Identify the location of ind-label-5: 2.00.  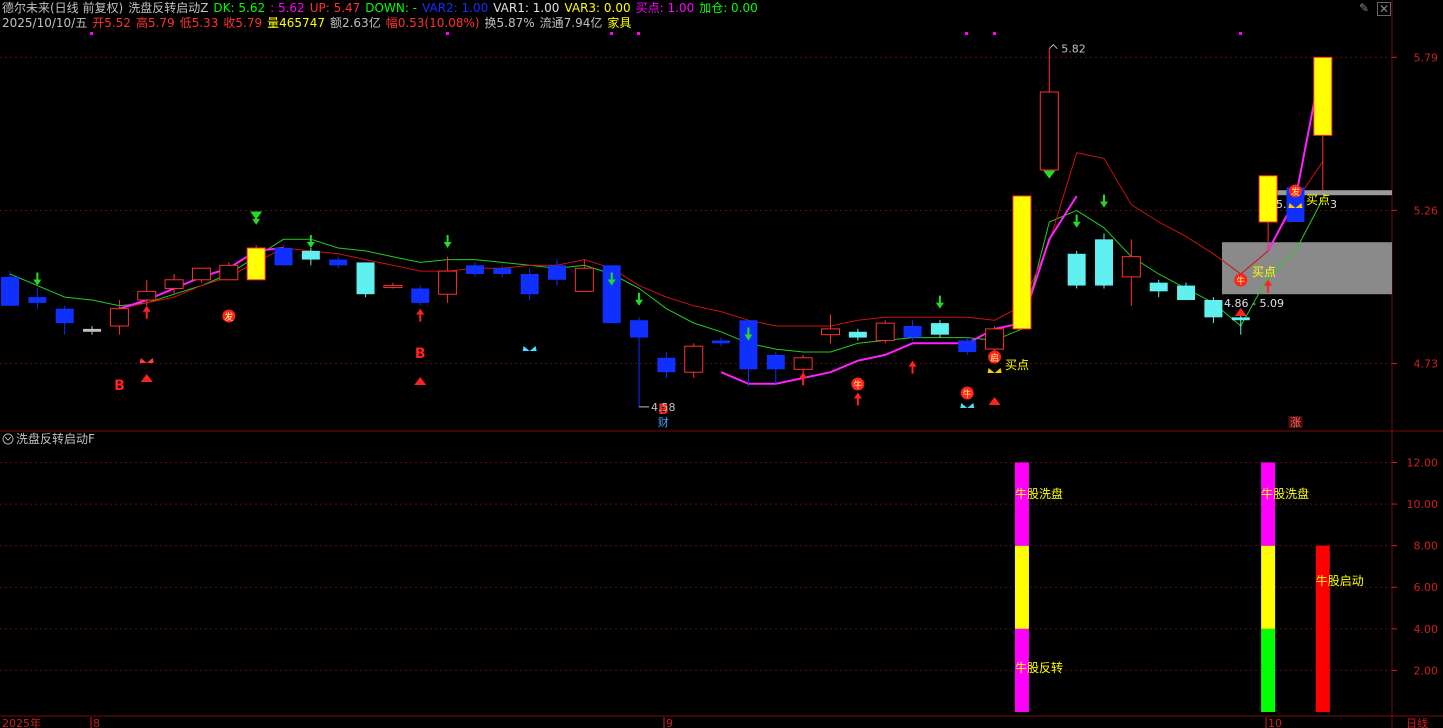
(1426, 670).